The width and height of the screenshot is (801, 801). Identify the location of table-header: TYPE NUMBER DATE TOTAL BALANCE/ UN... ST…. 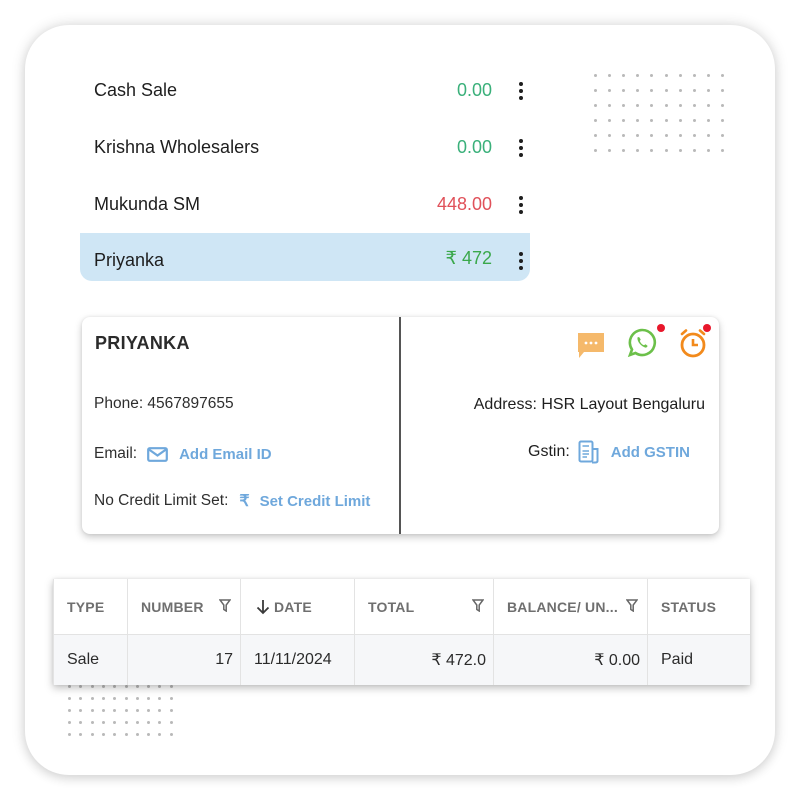
(401, 607).